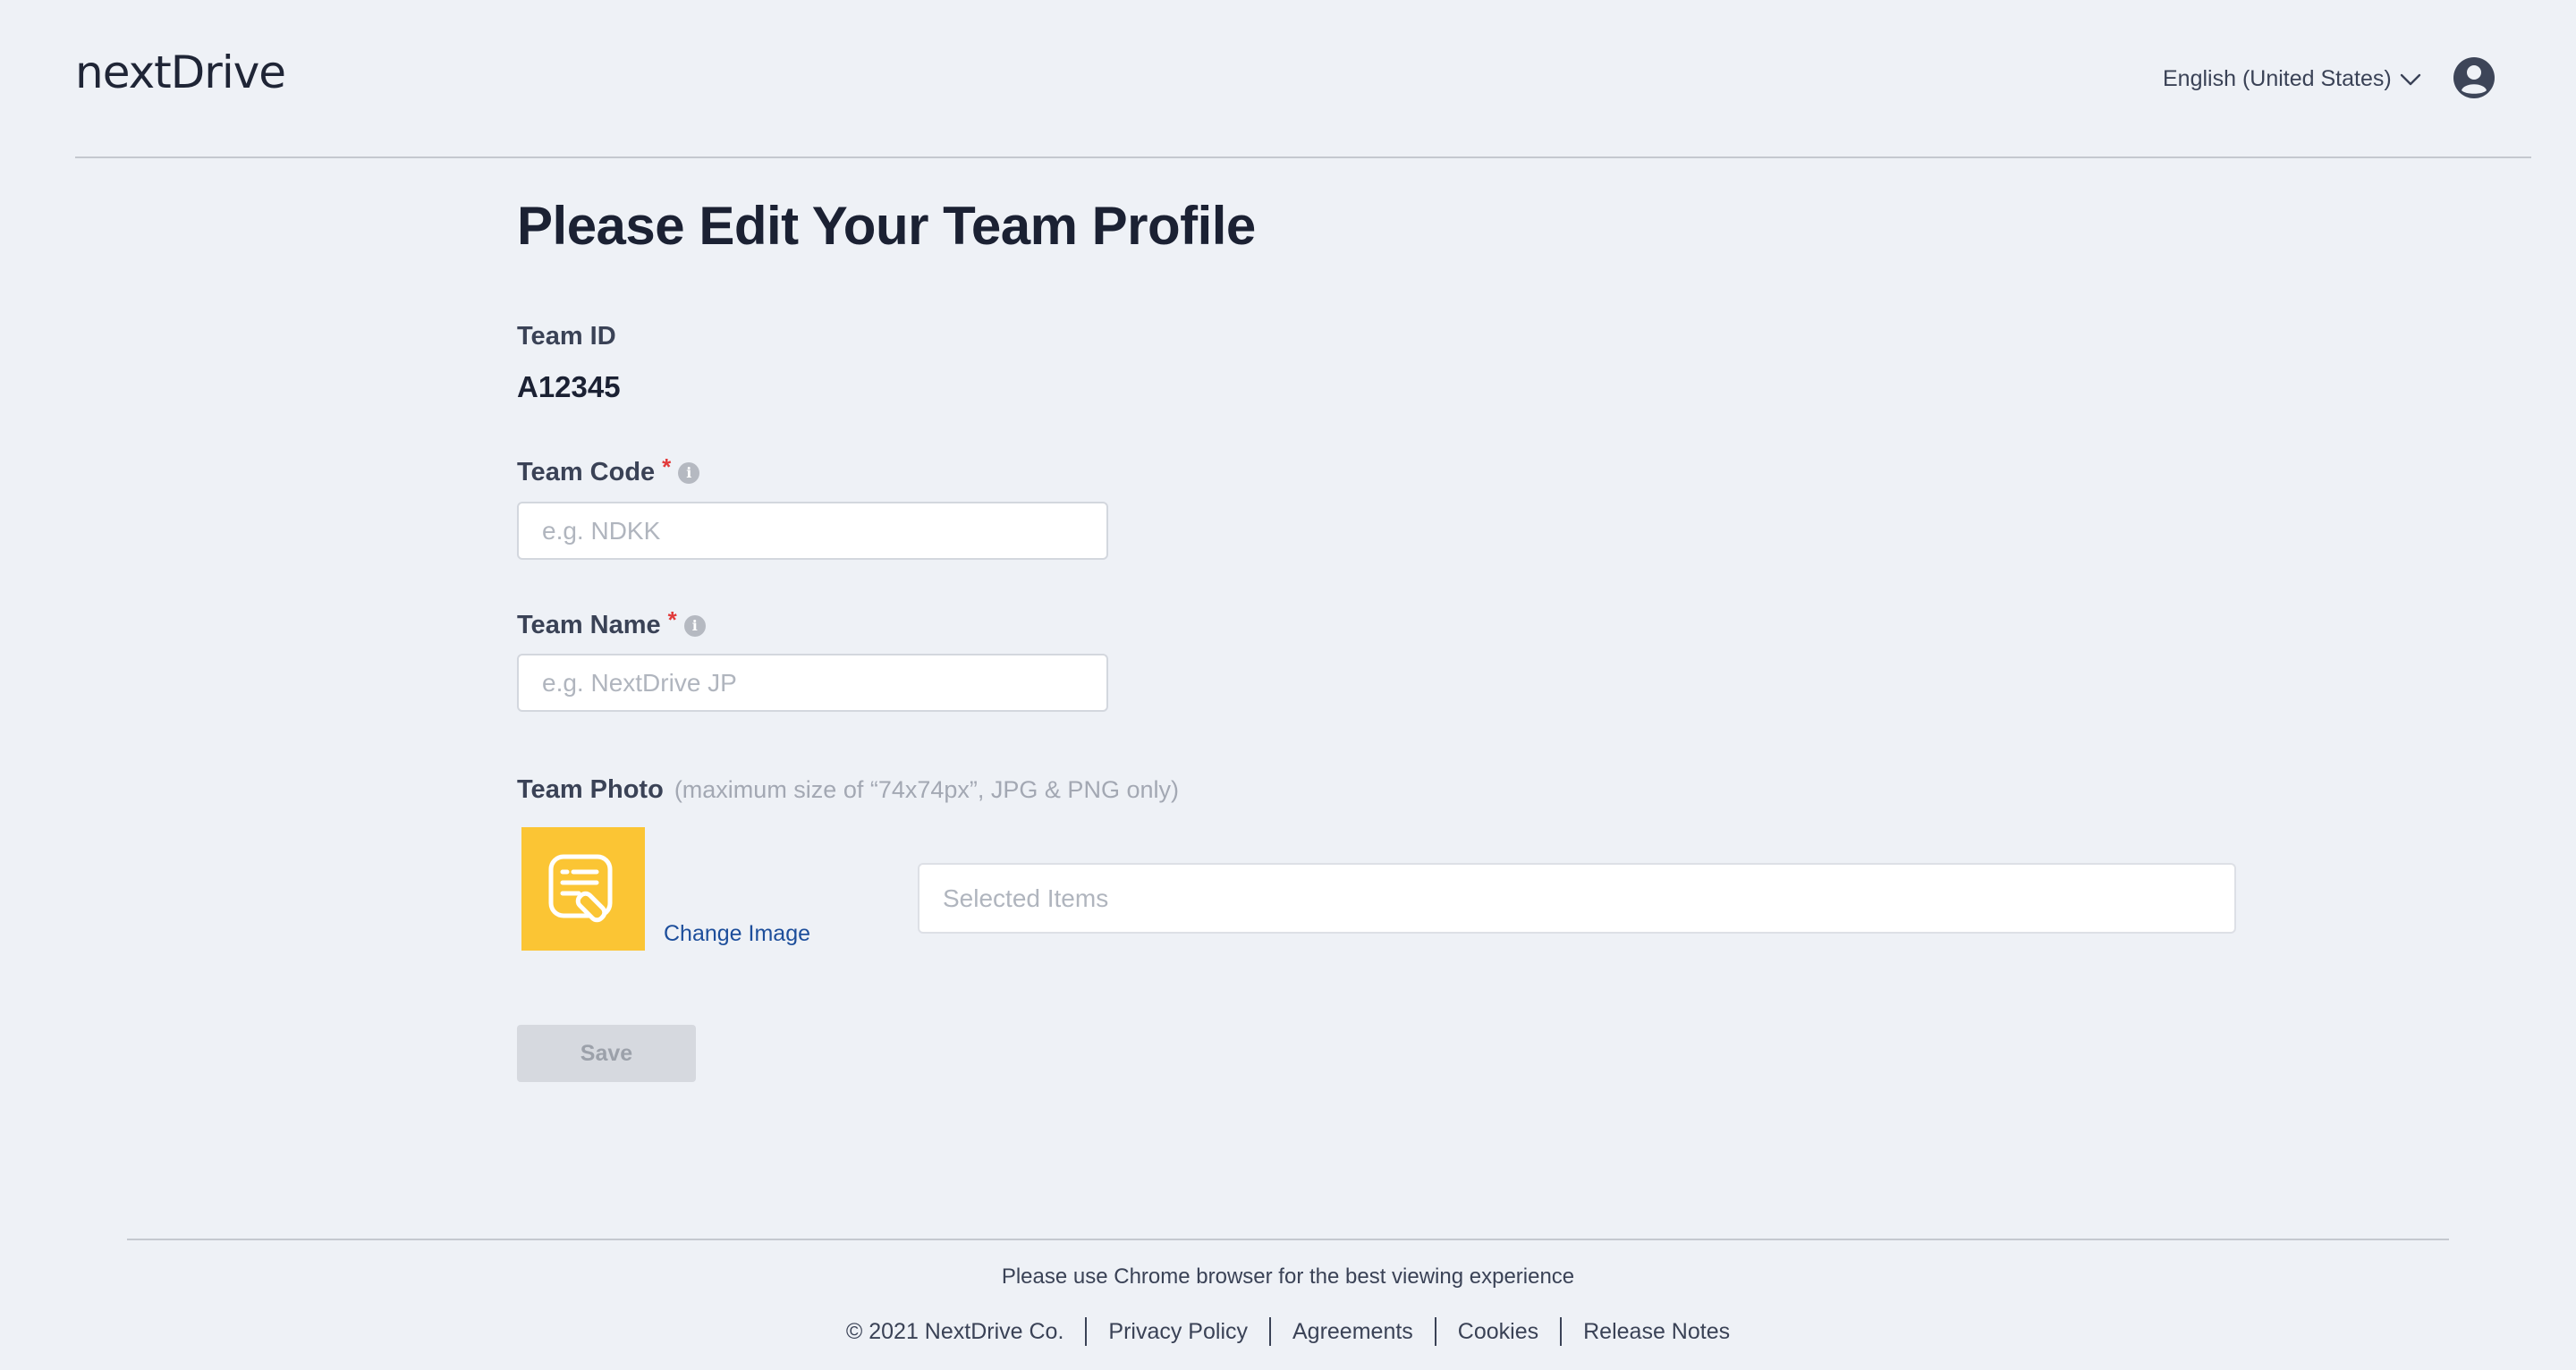 This screenshot has height=1370, width=2576. What do you see at coordinates (812, 683) in the screenshot?
I see `team-name-input` at bounding box center [812, 683].